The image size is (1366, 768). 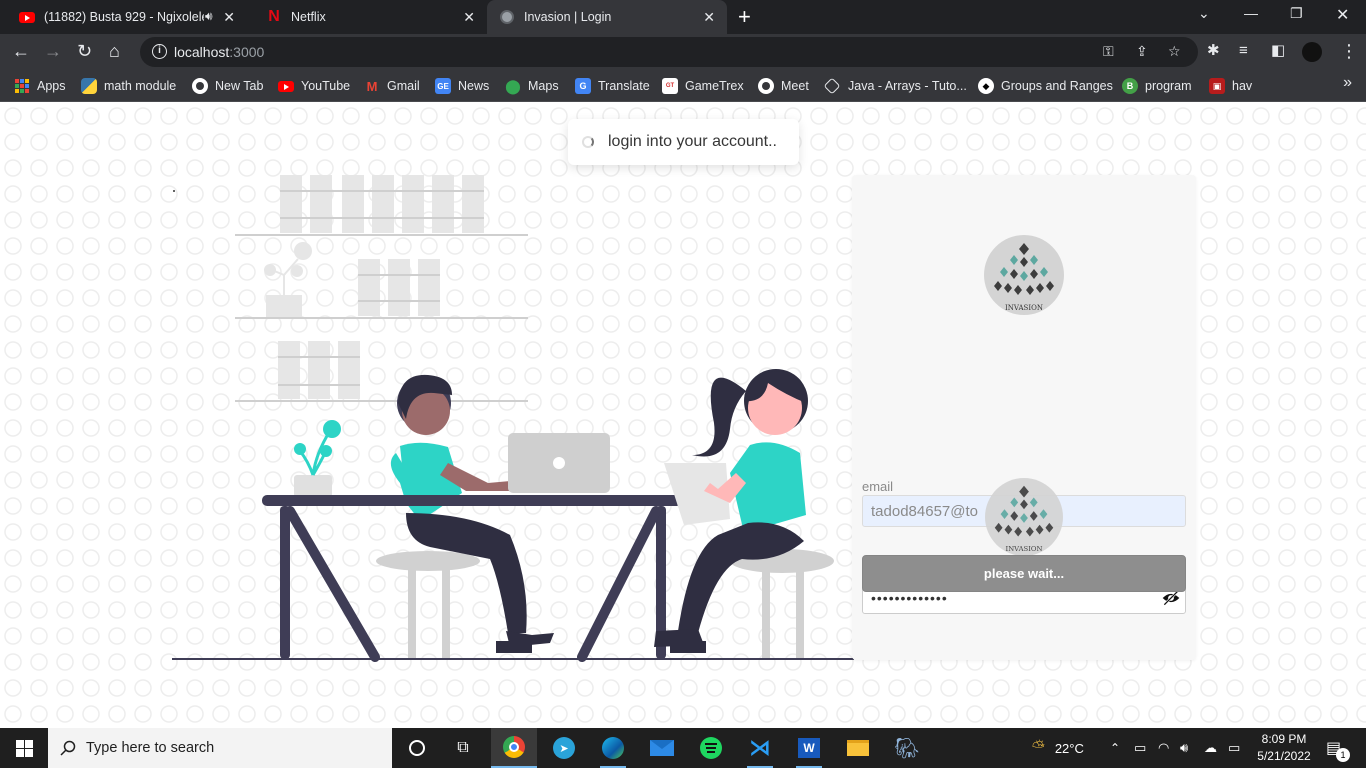 What do you see at coordinates (1163, 748) in the screenshot?
I see `network-icon: ◠` at bounding box center [1163, 748].